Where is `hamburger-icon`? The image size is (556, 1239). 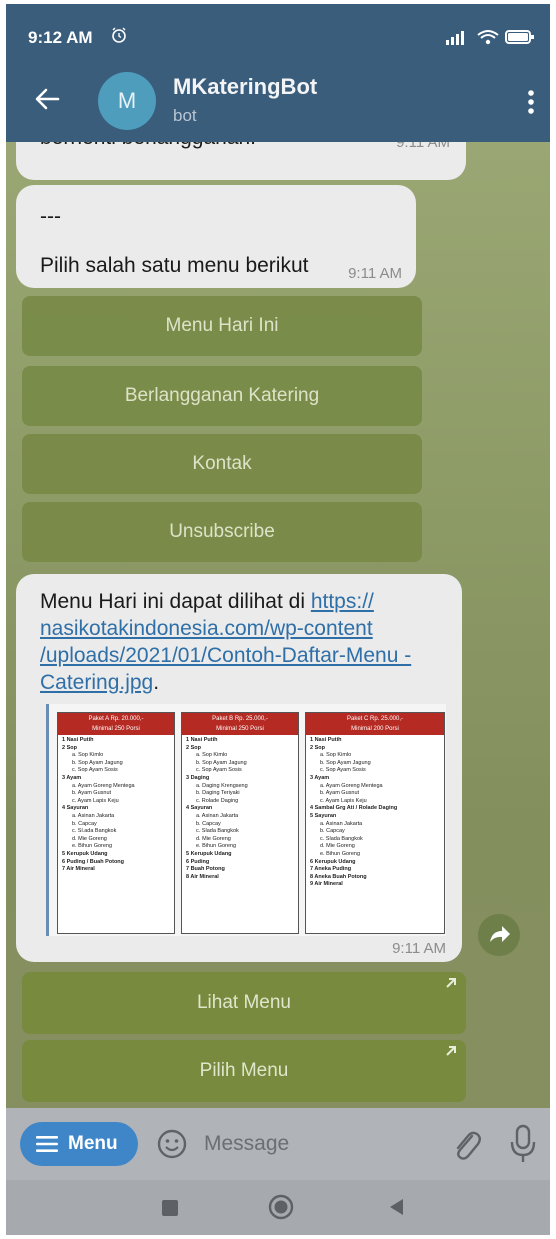
hamburger-icon is located at coordinates (47, 1144).